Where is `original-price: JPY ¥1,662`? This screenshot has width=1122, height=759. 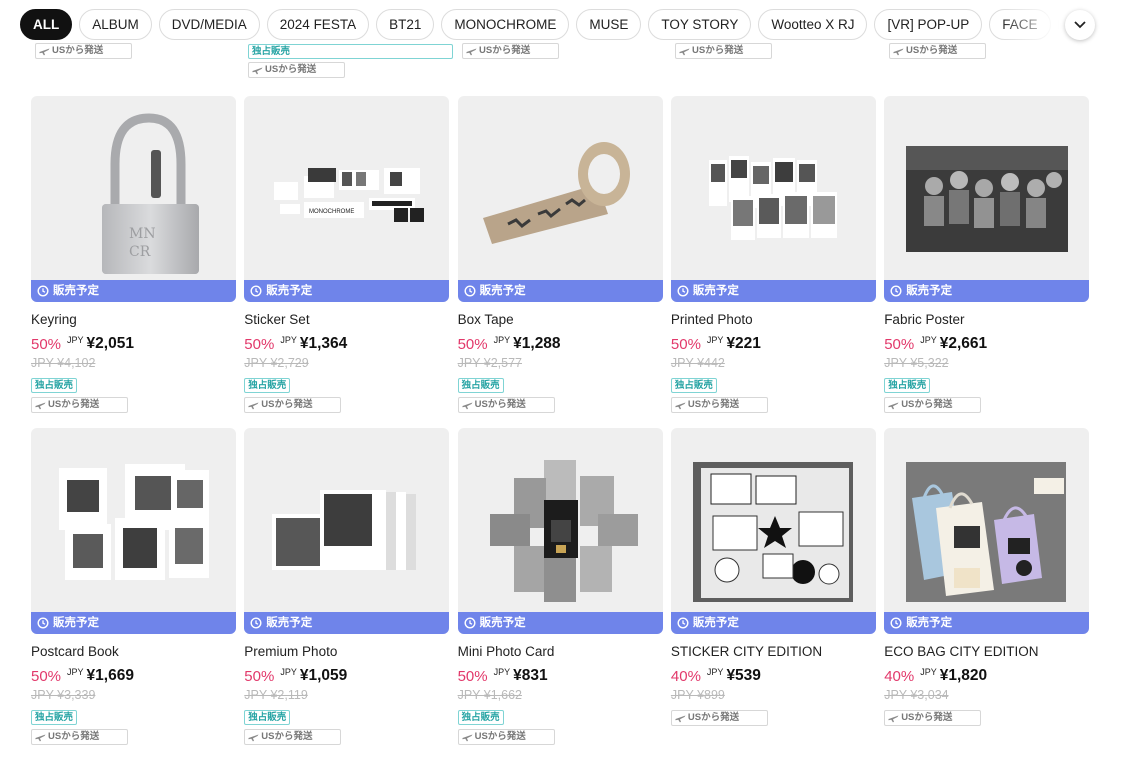
original-price: JPY ¥1,662 is located at coordinates (489, 695).